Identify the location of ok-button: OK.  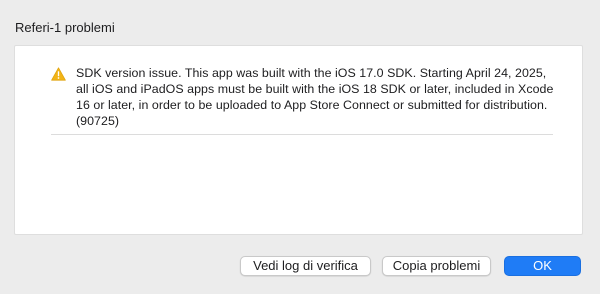
(542, 266).